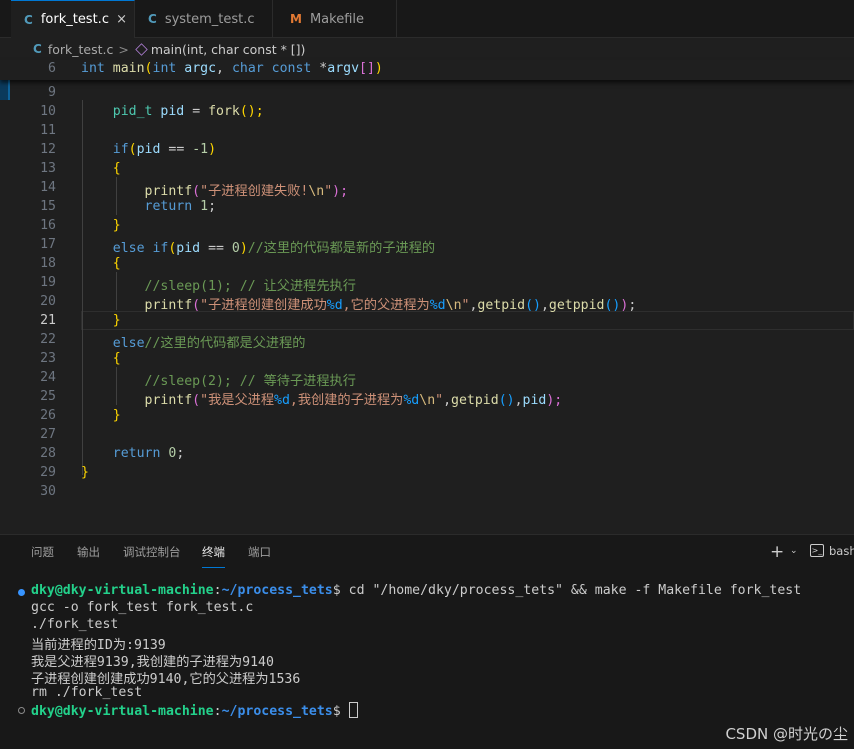 This screenshot has width=854, height=749. Describe the element at coordinates (48, 377) in the screenshot. I see `line-number: 24` at that location.